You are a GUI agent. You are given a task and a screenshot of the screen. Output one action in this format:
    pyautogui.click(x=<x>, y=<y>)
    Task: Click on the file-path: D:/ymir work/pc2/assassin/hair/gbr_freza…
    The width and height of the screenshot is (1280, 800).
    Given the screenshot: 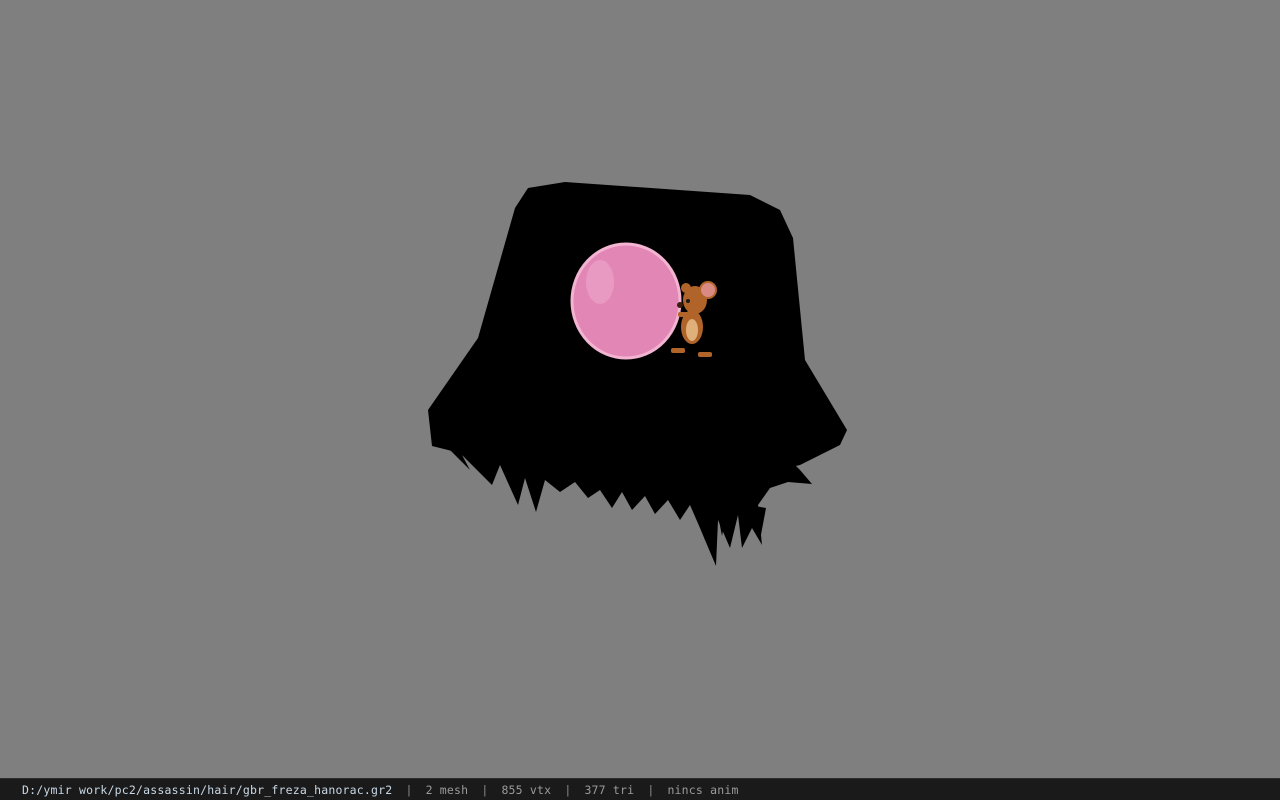 What is the action you would take?
    pyautogui.click(x=207, y=789)
    